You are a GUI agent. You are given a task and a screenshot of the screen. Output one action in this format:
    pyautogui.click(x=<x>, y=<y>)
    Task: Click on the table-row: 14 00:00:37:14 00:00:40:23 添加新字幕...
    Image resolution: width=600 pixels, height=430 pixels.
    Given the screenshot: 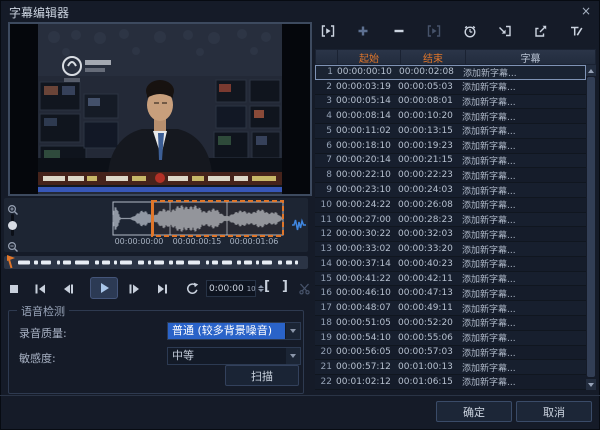 What is the action you would take?
    pyautogui.click(x=450, y=264)
    